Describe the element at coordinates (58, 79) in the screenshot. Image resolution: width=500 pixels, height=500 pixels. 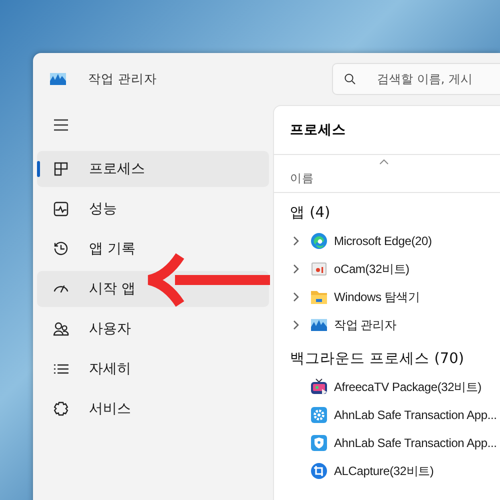
I see `app-logo-icon` at that location.